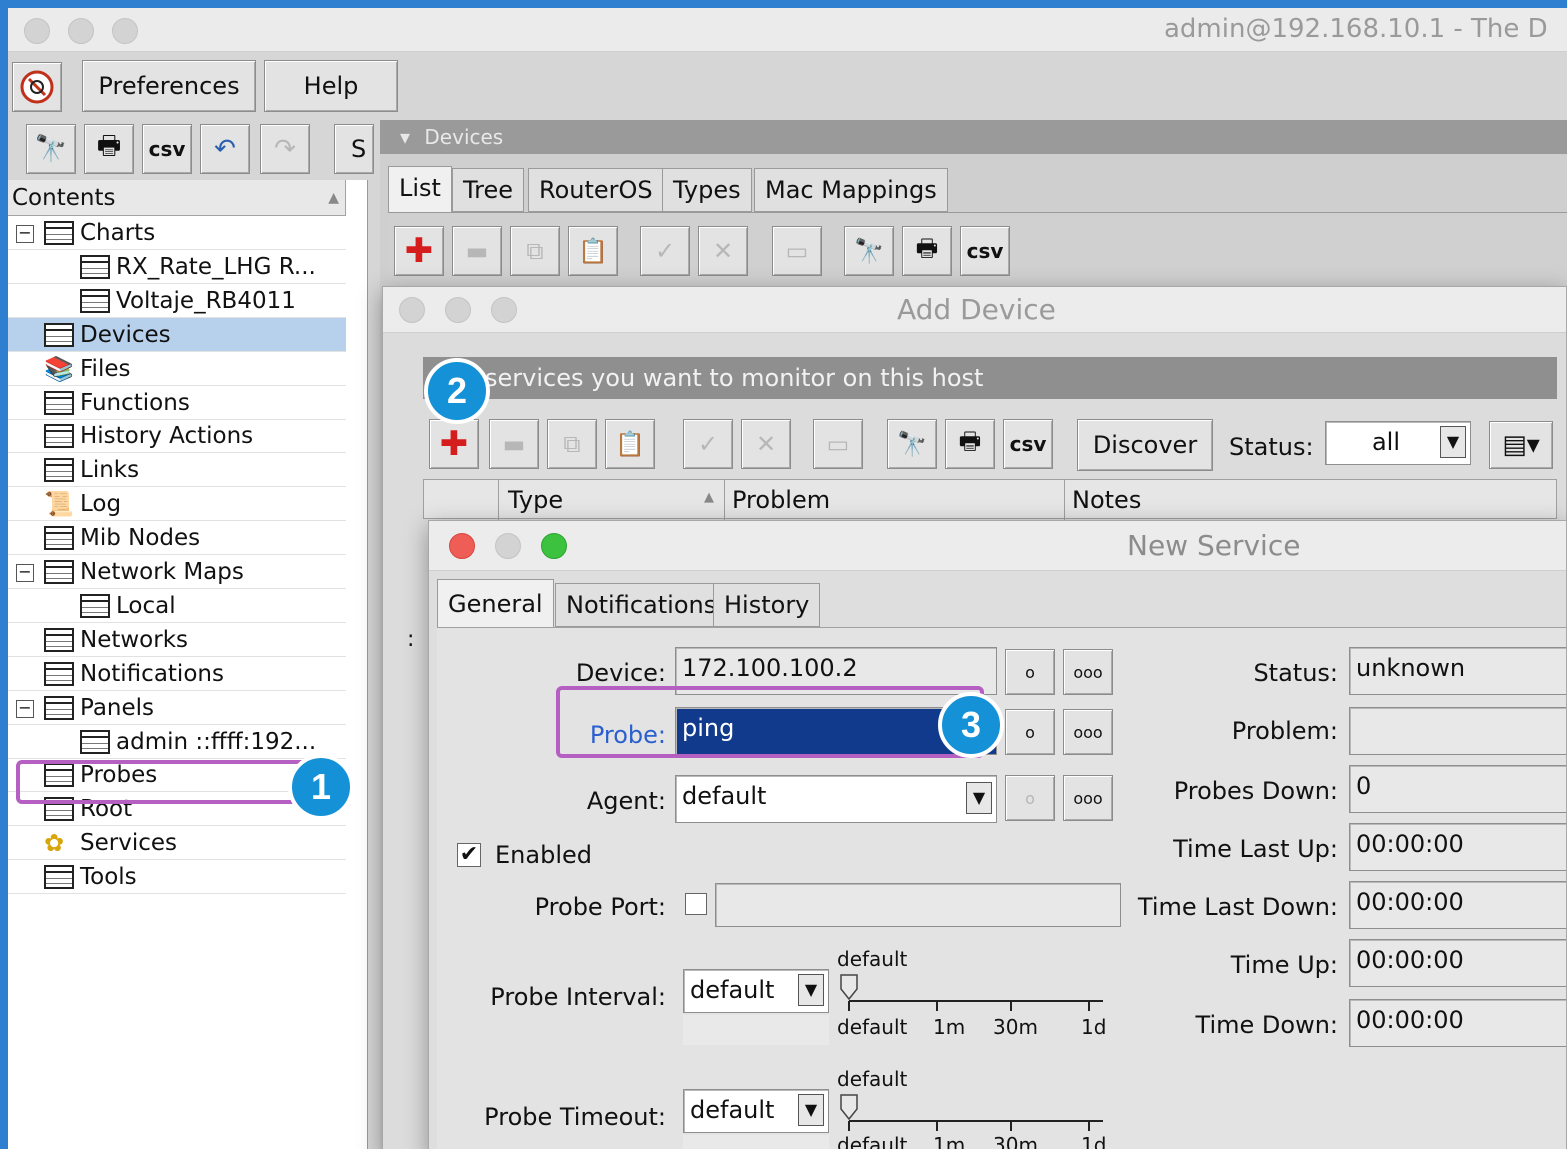 The width and height of the screenshot is (1567, 1149). Describe the element at coordinates (420, 189) in the screenshot. I see `tab-list: List` at that location.